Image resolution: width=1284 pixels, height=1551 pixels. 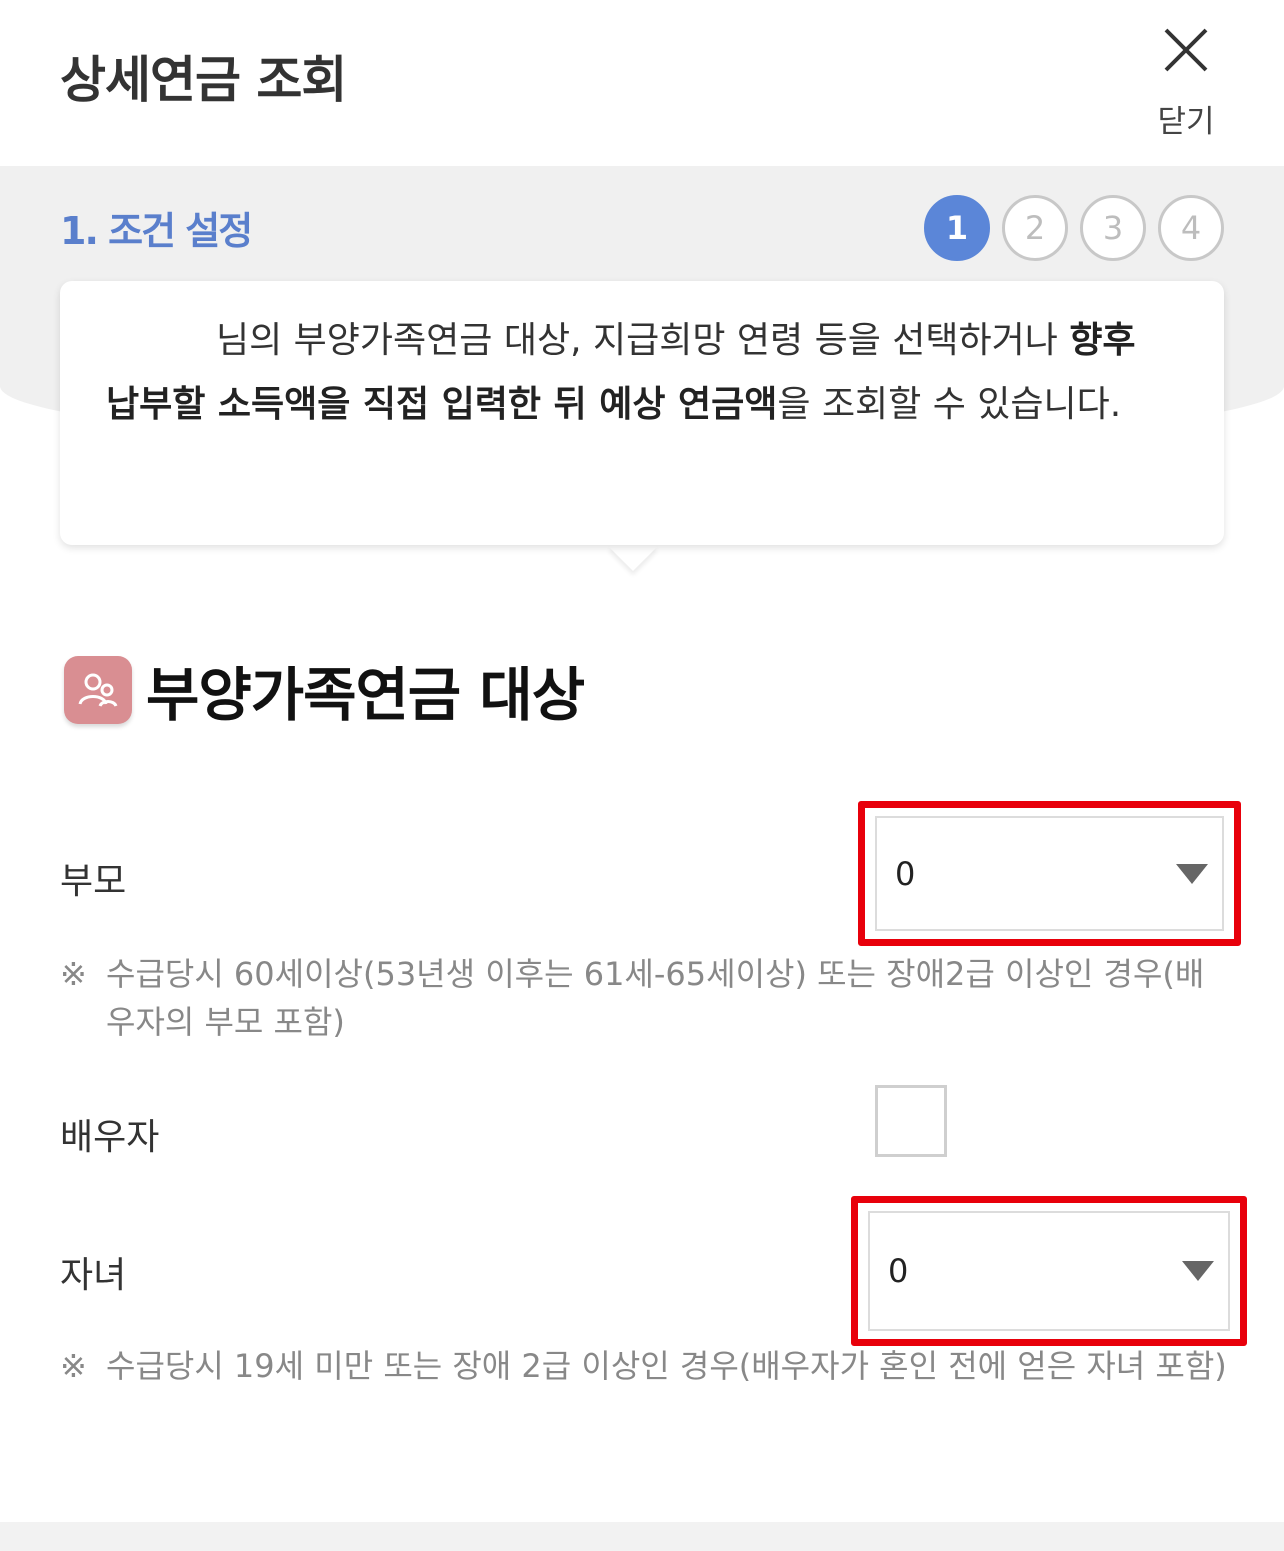 I want to click on bottom-bar, so click(x=642, y=1536).